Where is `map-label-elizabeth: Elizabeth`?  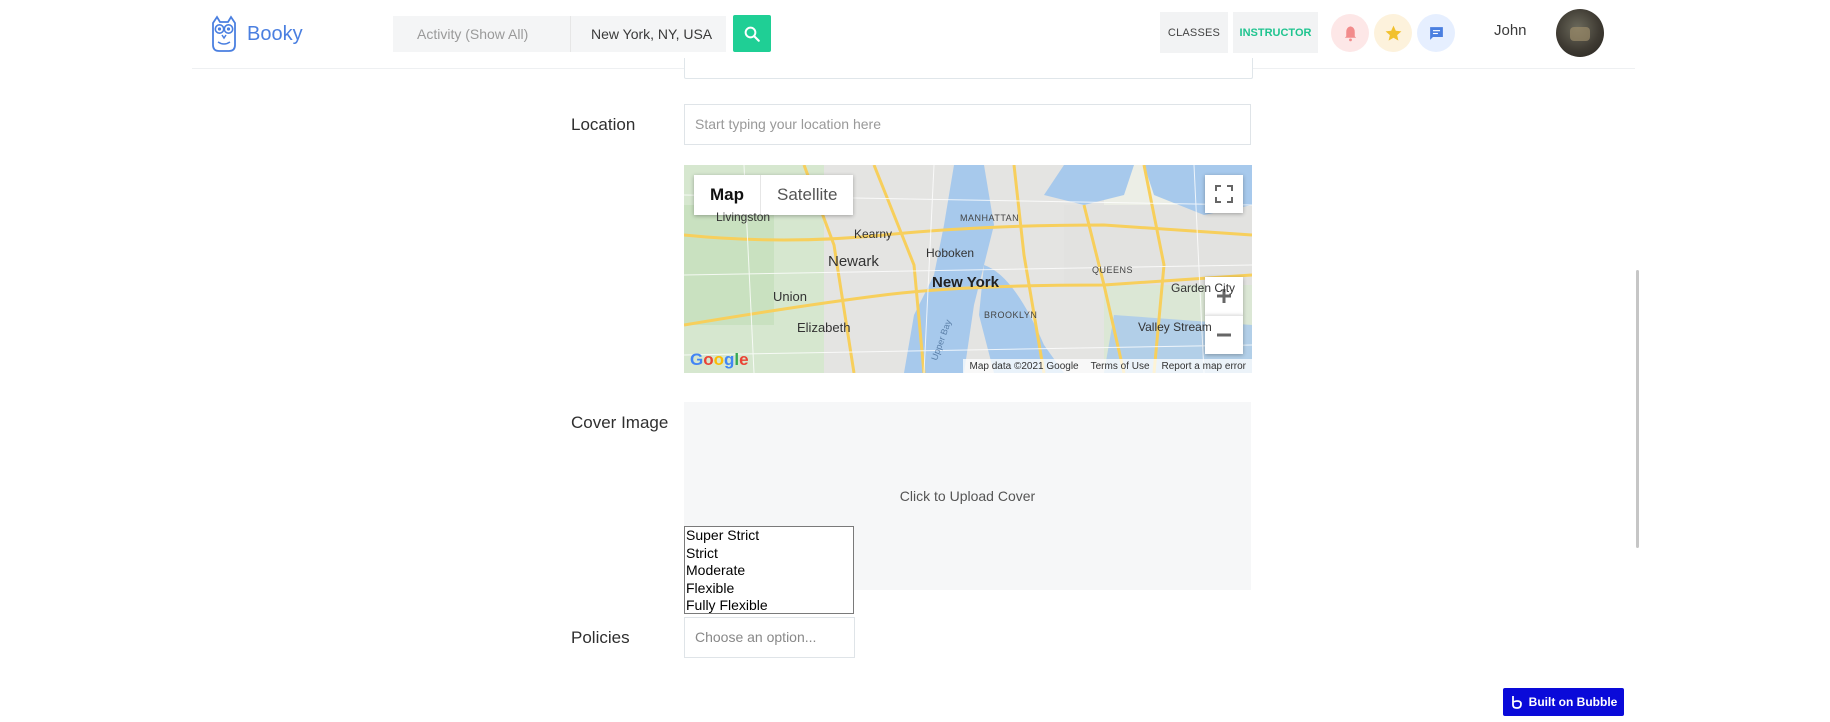
map-label-elizabeth: Elizabeth is located at coordinates (824, 327).